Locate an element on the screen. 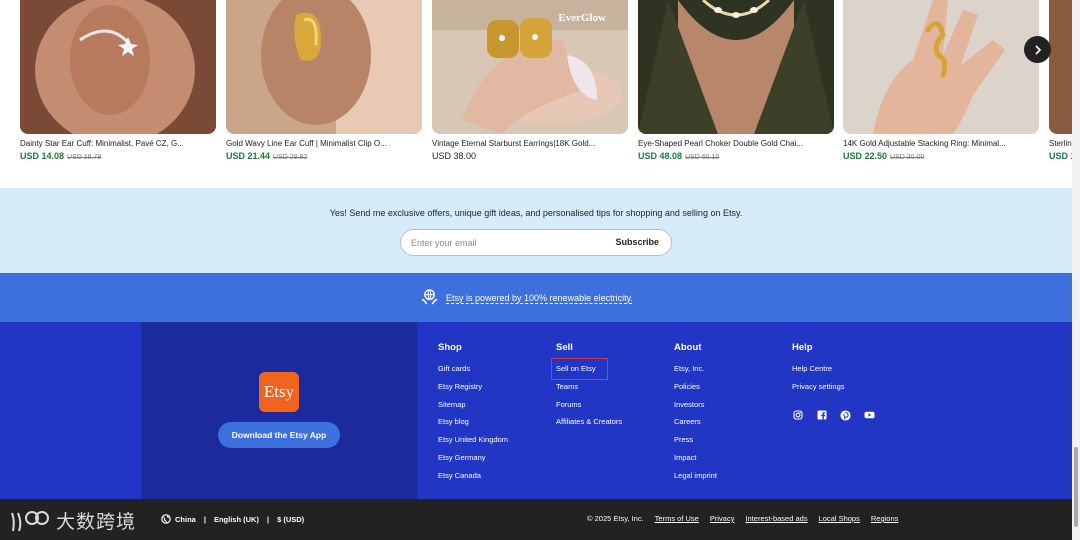 The width and height of the screenshot is (1080, 540). product-price: USD 38.00 is located at coordinates (454, 156).